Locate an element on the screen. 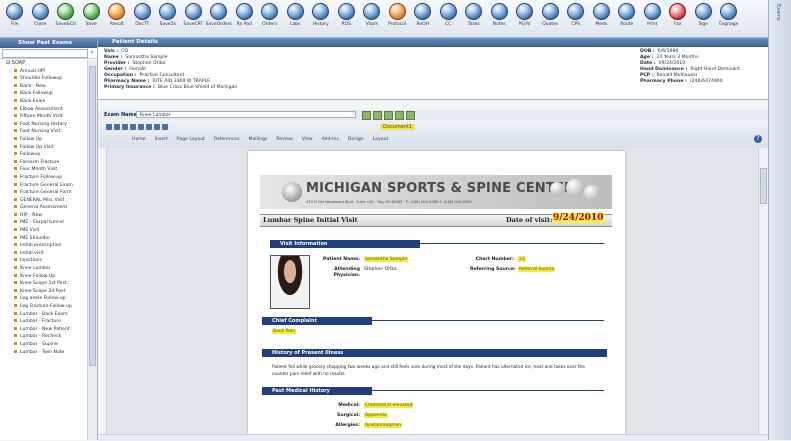  toolbar-button: Sign is located at coordinates (704, 18).